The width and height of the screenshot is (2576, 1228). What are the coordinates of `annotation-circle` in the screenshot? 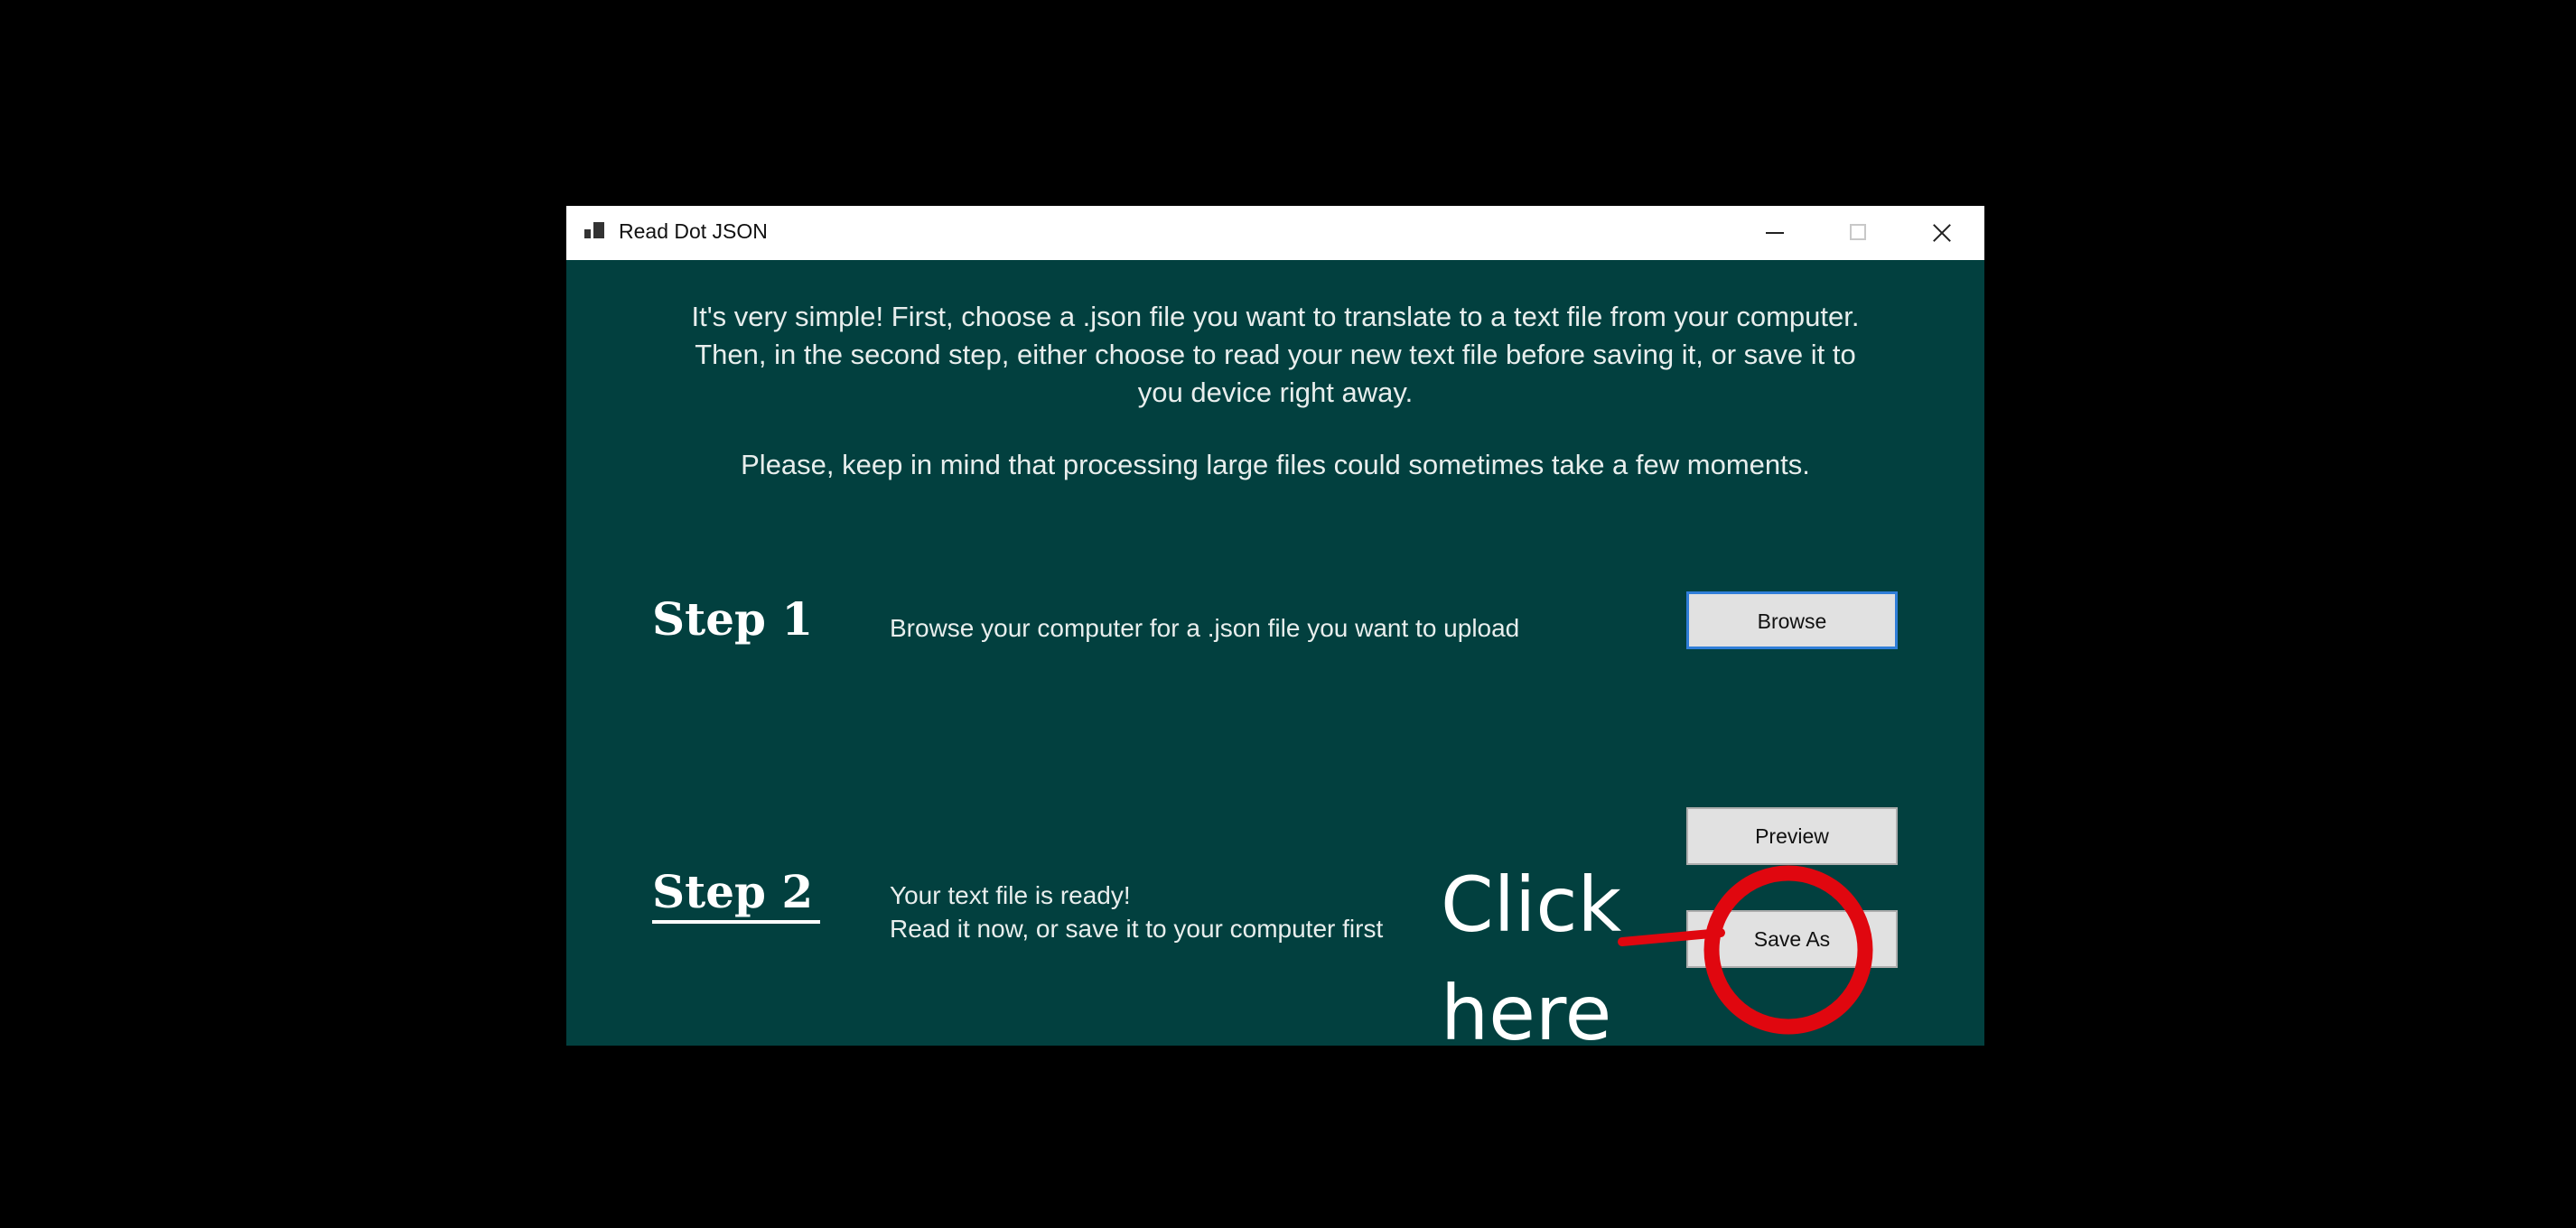 It's located at (1788, 950).